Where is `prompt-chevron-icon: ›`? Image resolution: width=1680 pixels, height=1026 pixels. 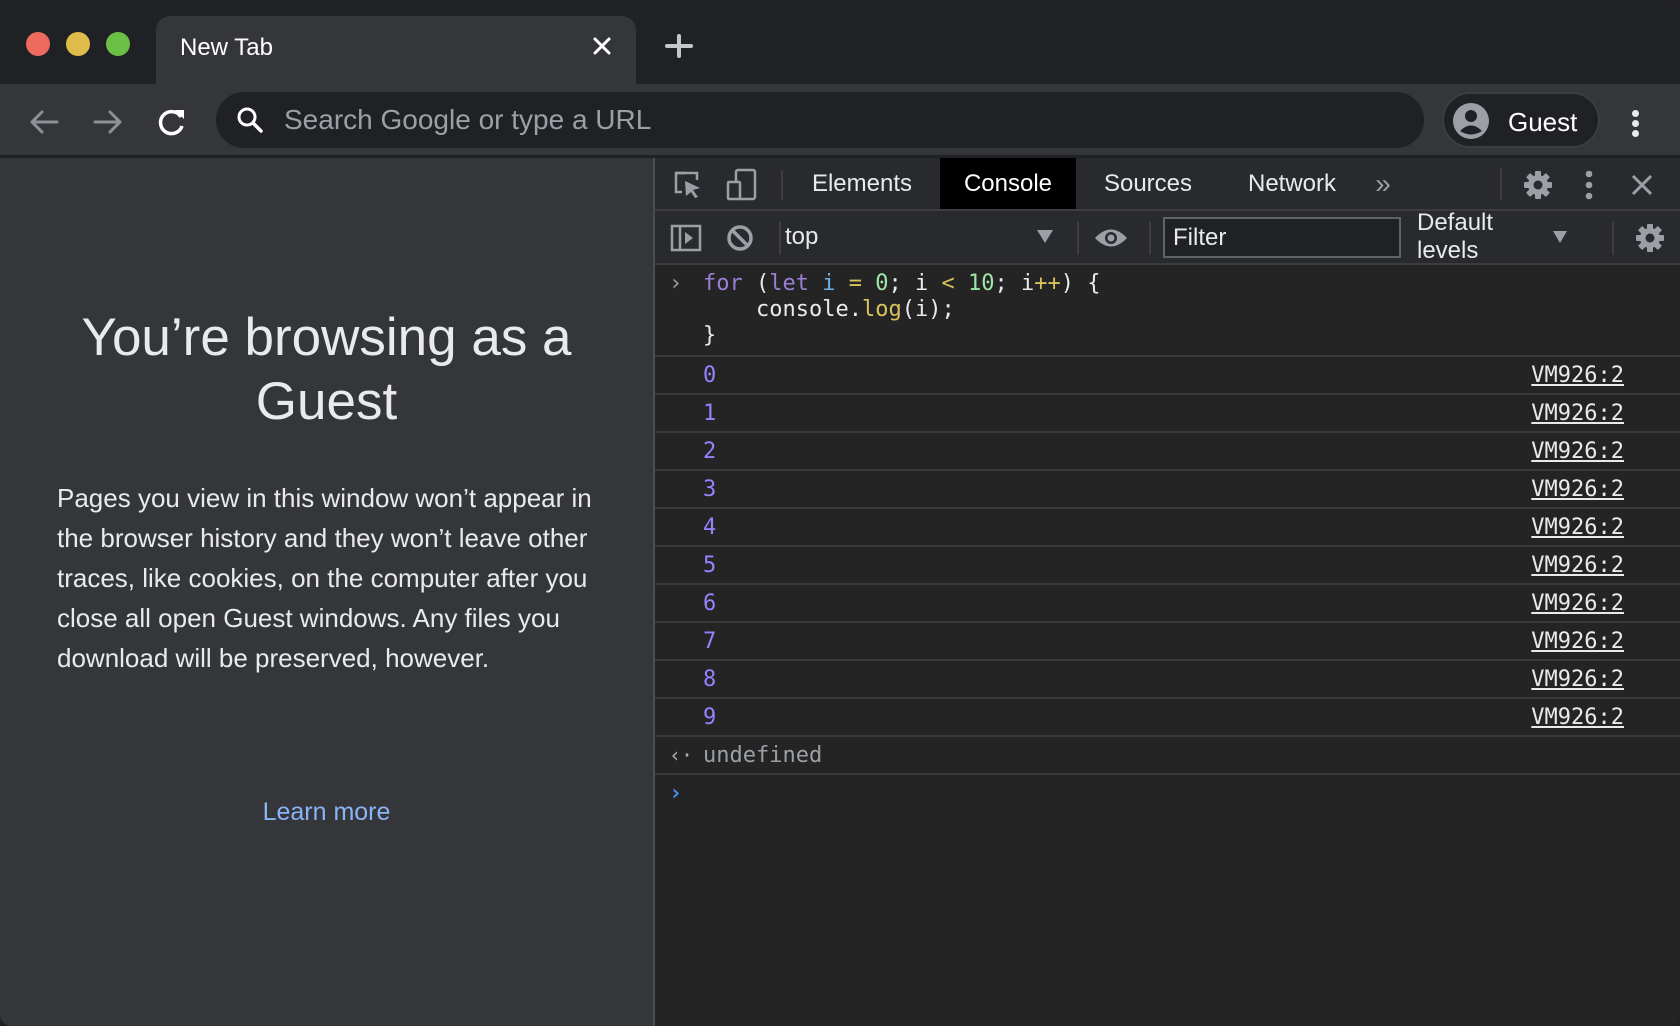
prompt-chevron-icon: › is located at coordinates (676, 793).